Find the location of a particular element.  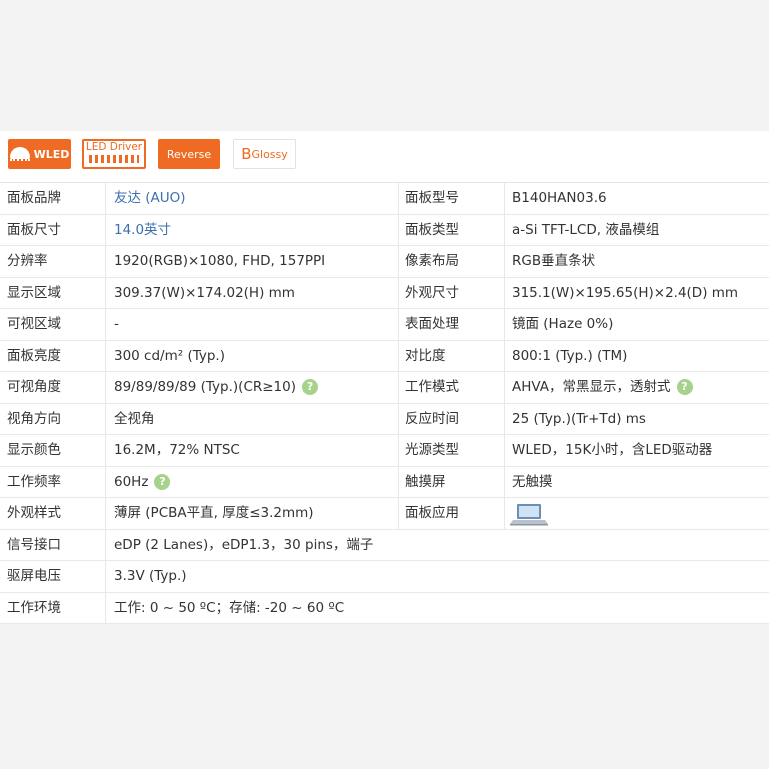

spec-value: 300 cd/m² (Typ.) is located at coordinates (169, 355).